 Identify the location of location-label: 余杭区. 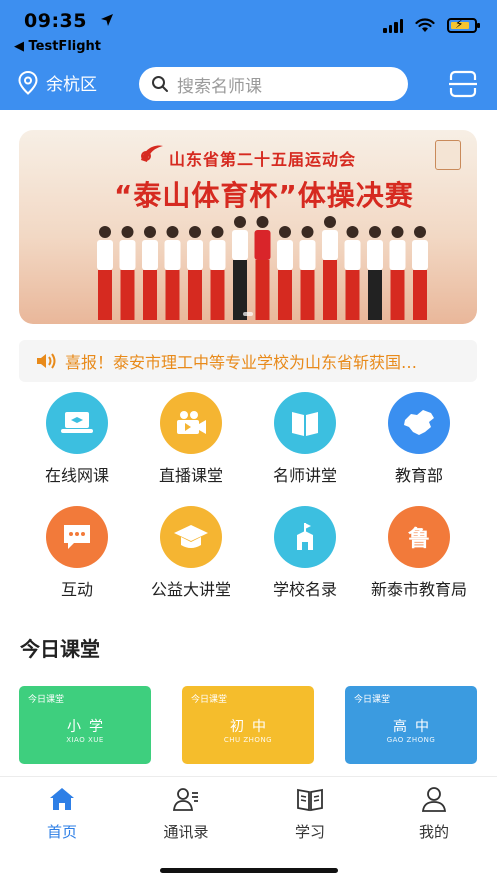
(71, 85).